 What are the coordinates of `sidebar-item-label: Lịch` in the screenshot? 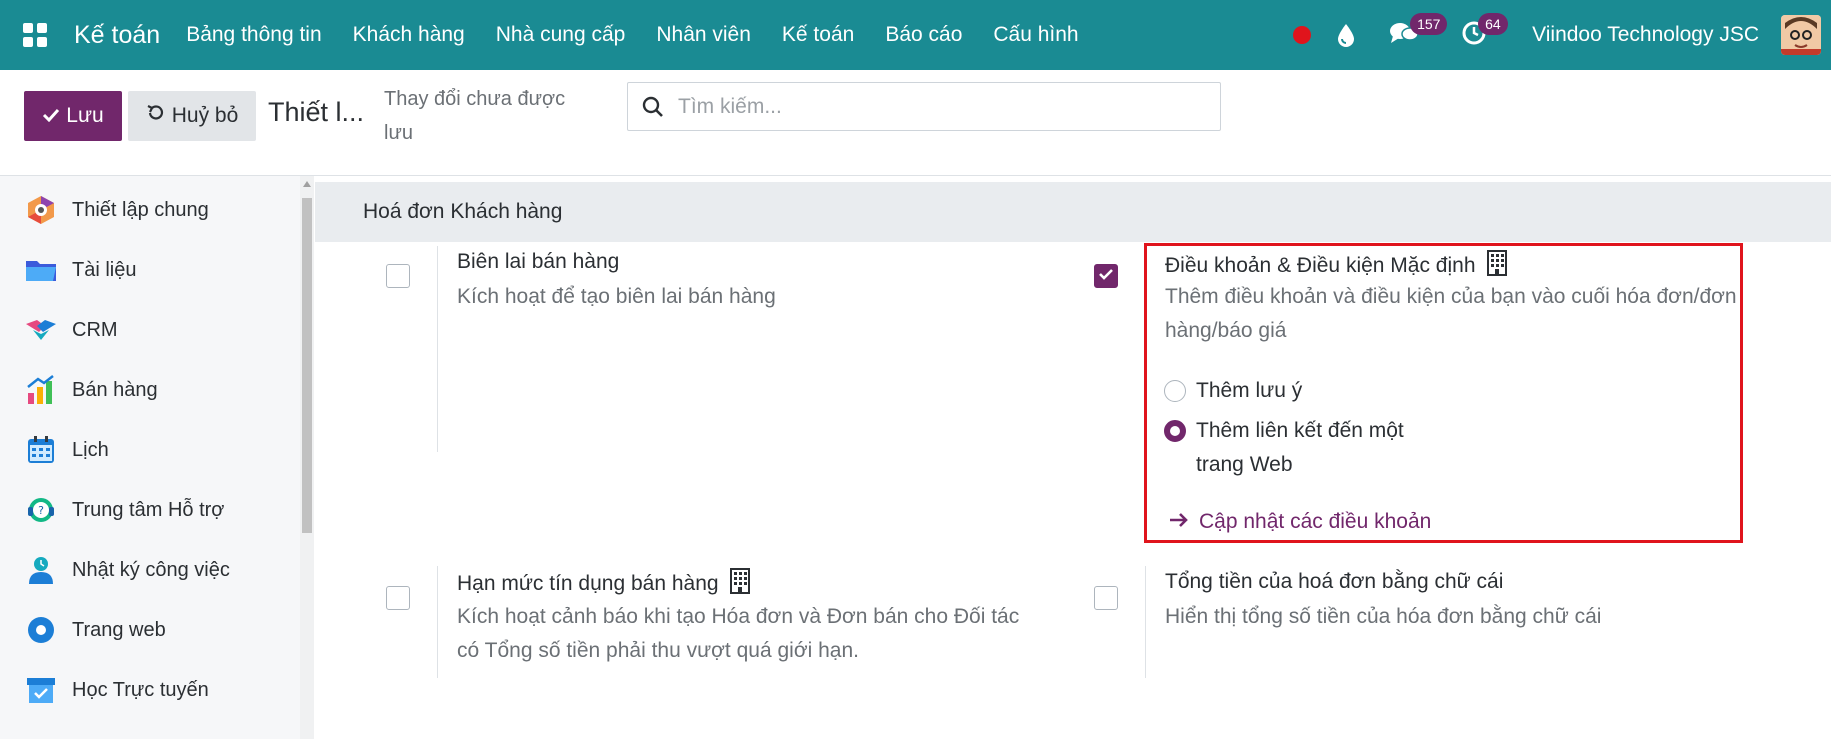 It's located at (90, 449).